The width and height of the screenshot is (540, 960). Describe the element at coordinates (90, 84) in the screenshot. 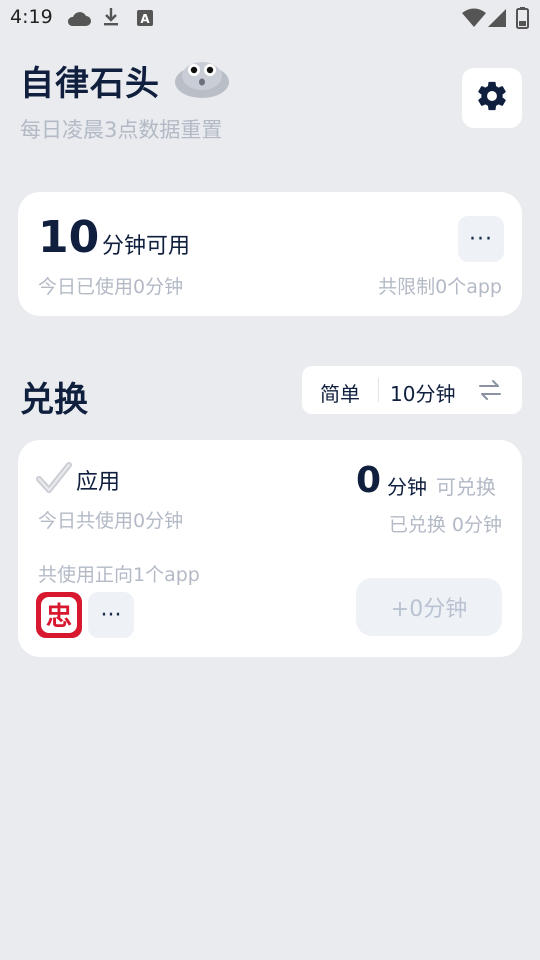

I see `app-title: 自律石头` at that location.